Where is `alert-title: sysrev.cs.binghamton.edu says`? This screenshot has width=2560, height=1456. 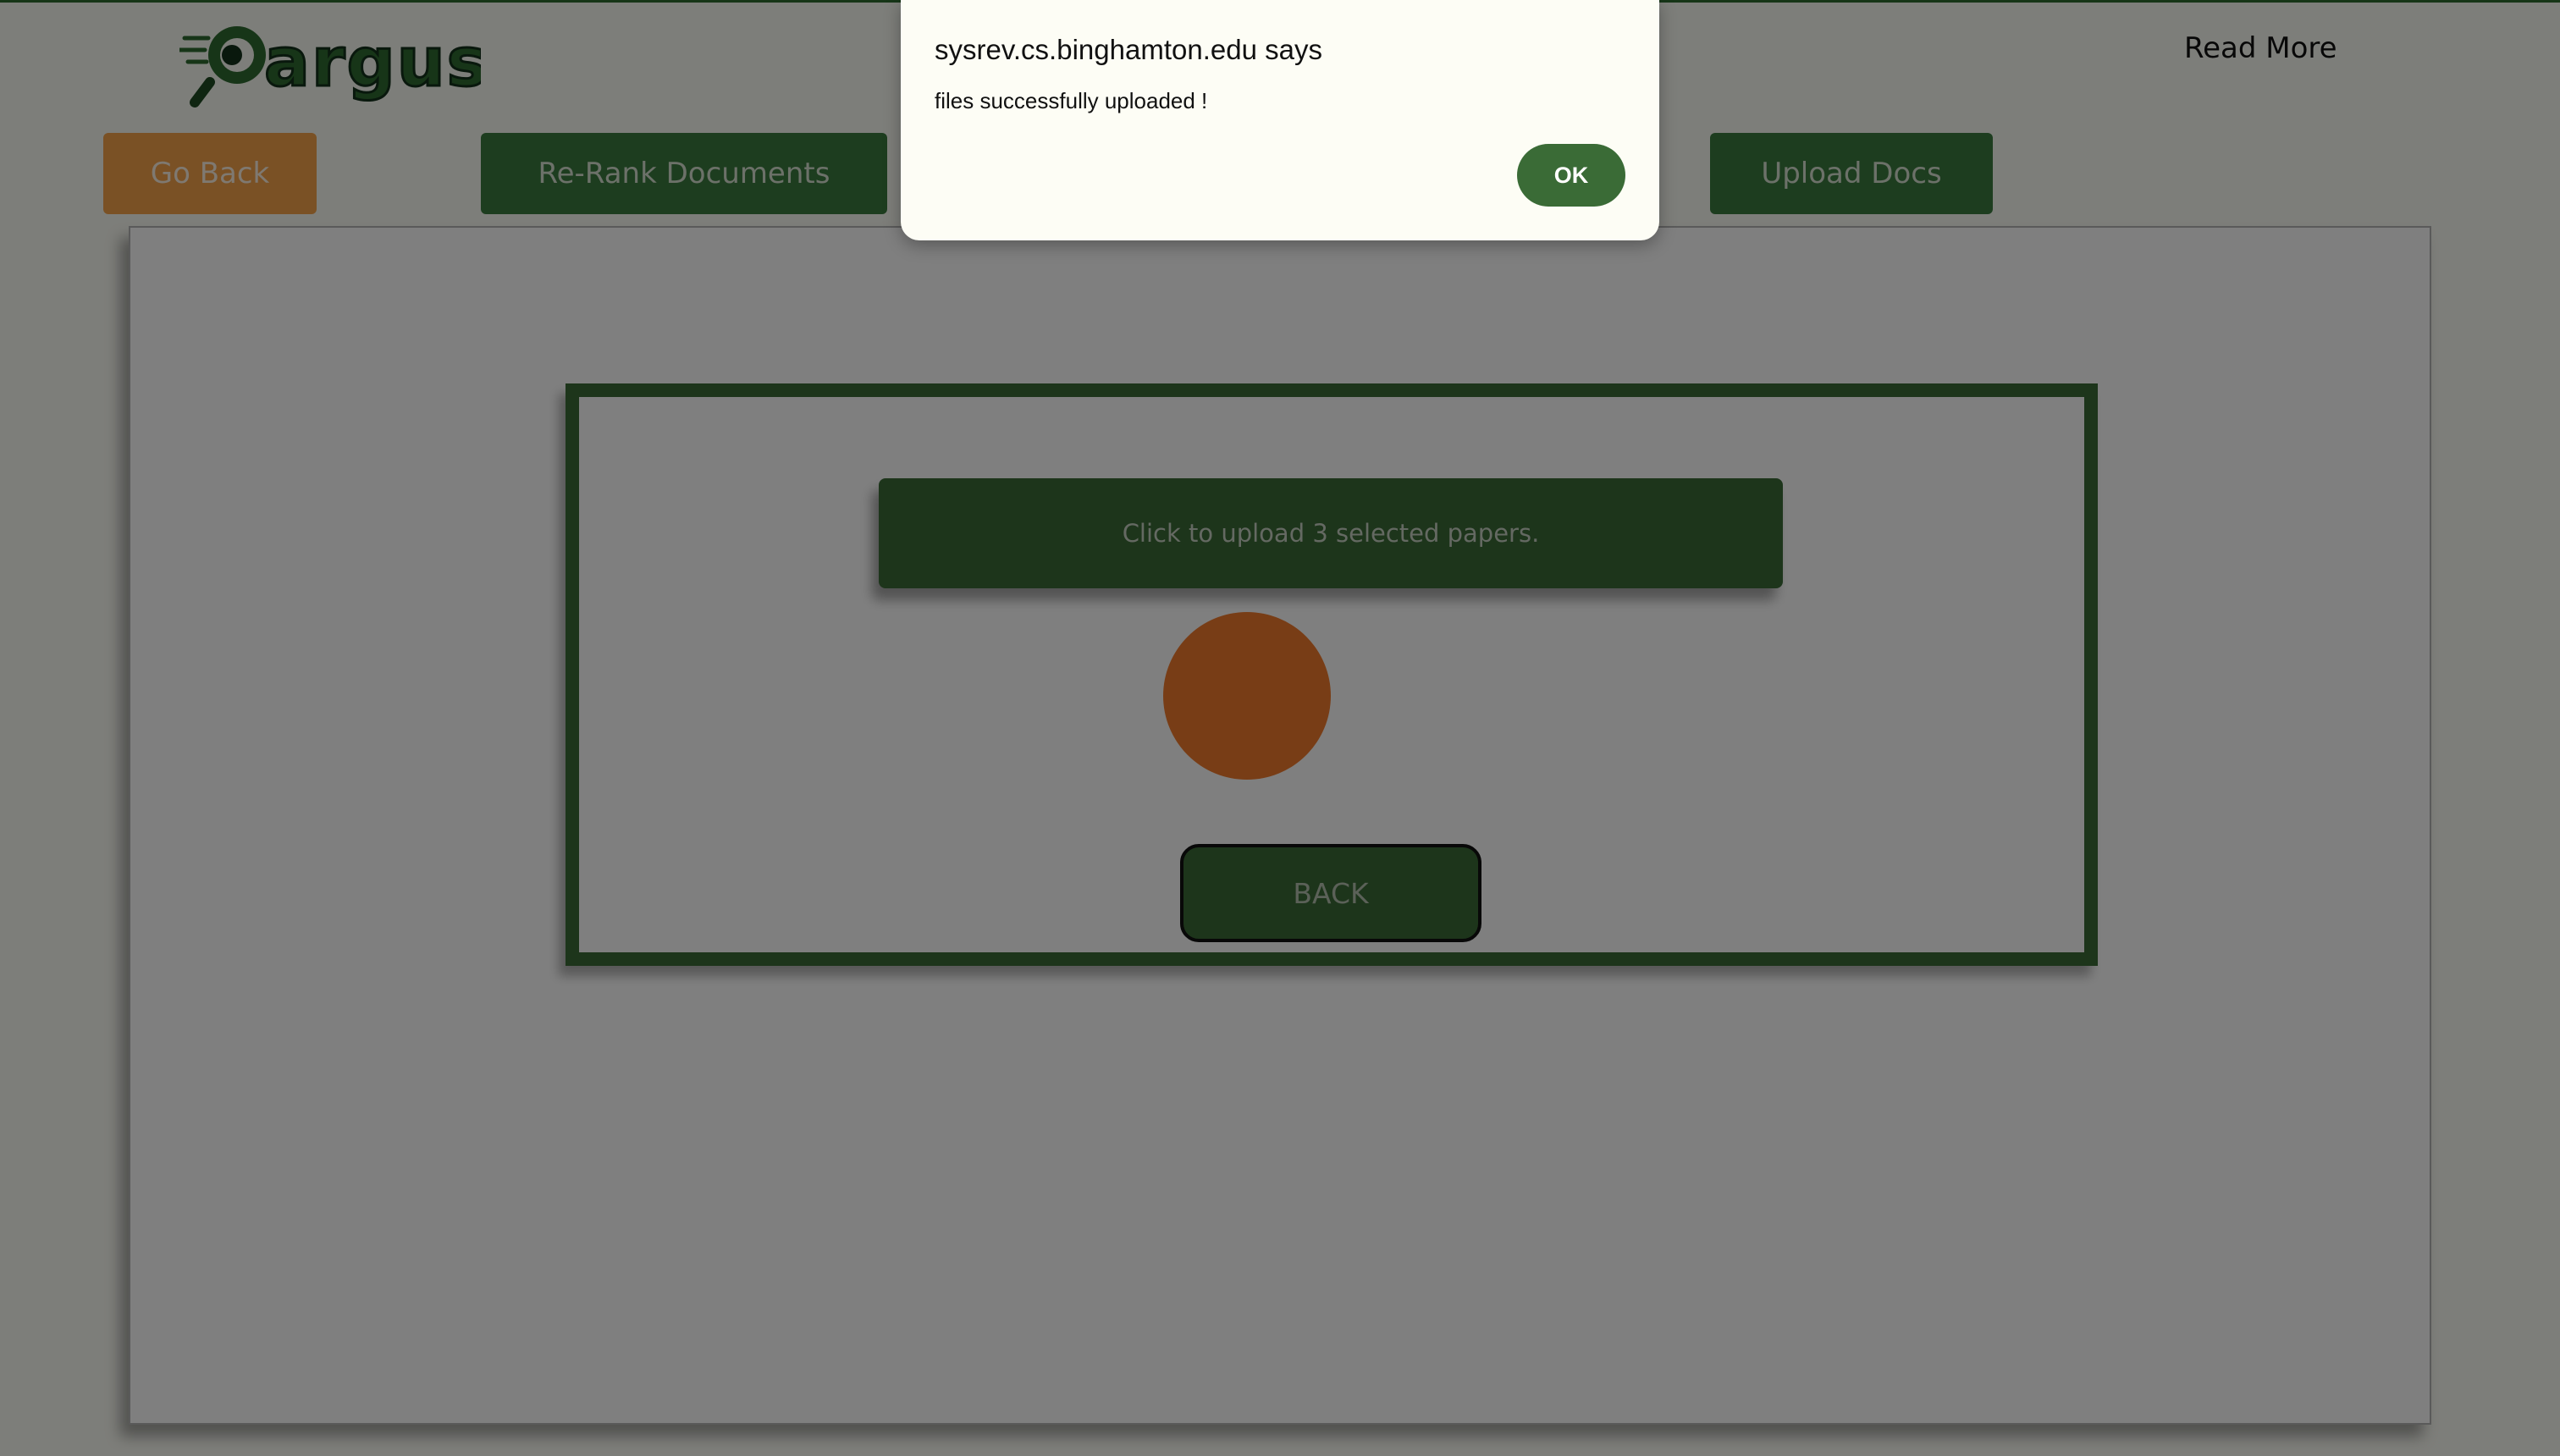
alert-title: sysrev.cs.binghamton.edu says is located at coordinates (1128, 50).